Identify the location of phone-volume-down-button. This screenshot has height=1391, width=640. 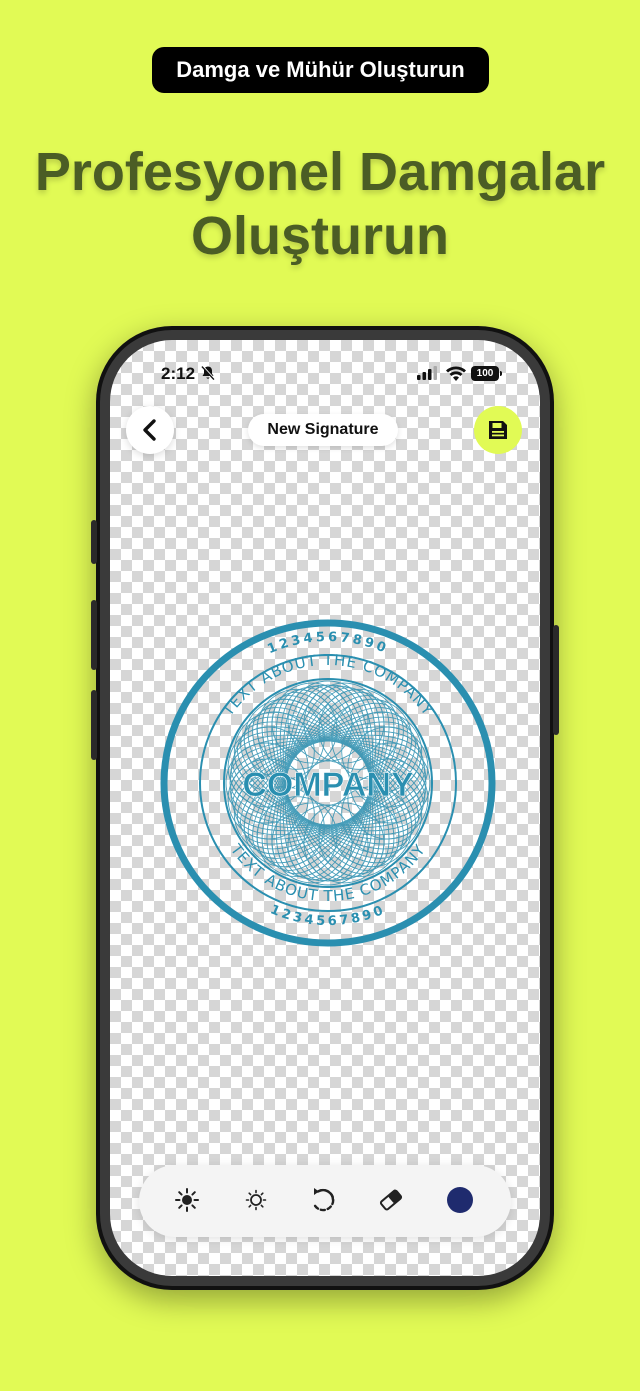
(94, 725).